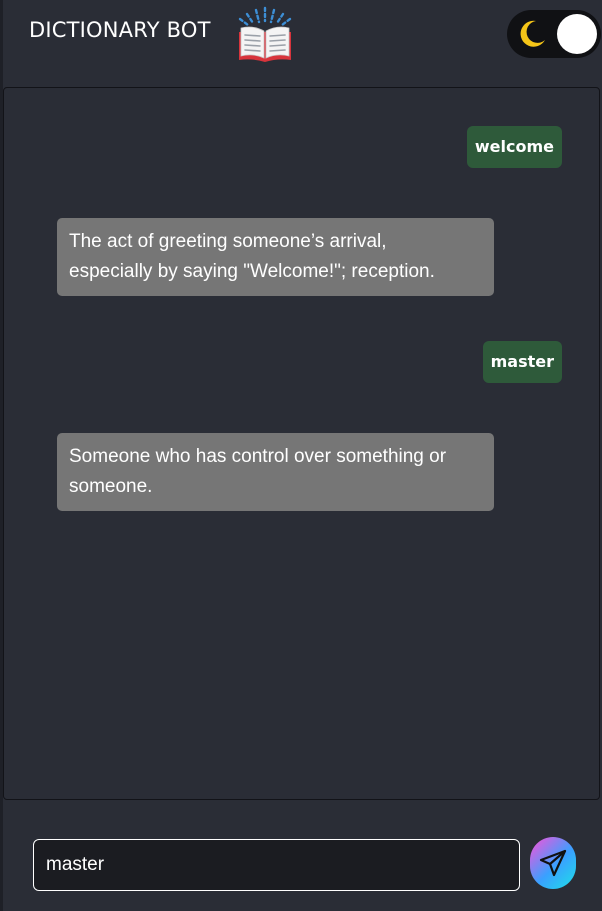 This screenshot has width=602, height=911. Describe the element at coordinates (554, 34) in the screenshot. I see `theme-toggle` at that location.